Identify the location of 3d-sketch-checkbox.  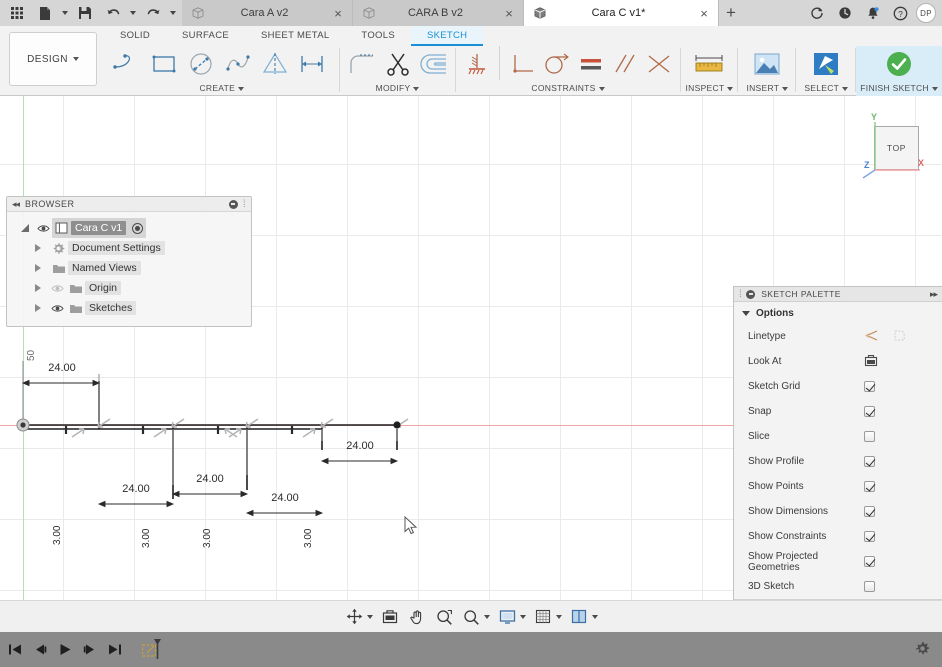
(869, 586).